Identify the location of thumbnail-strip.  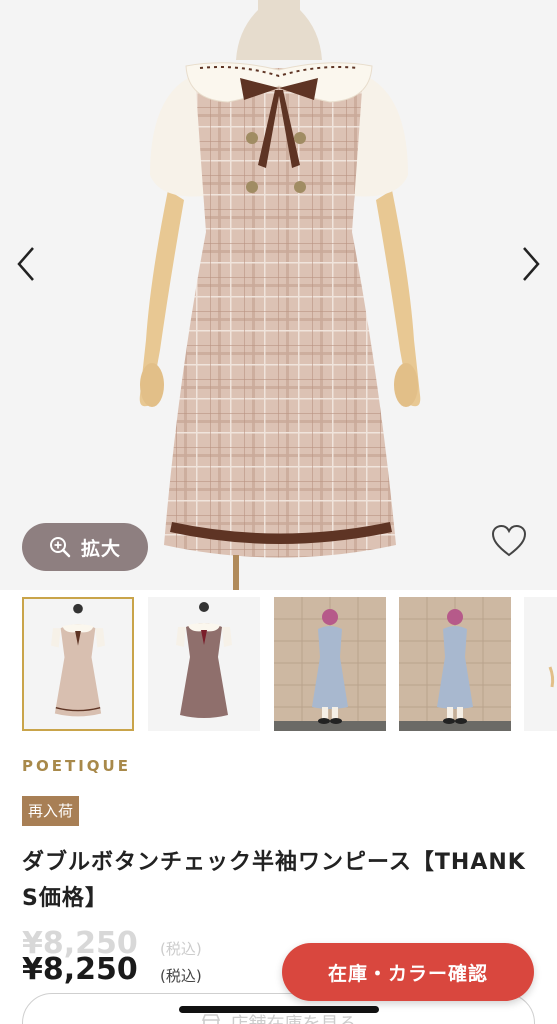
(278, 665).